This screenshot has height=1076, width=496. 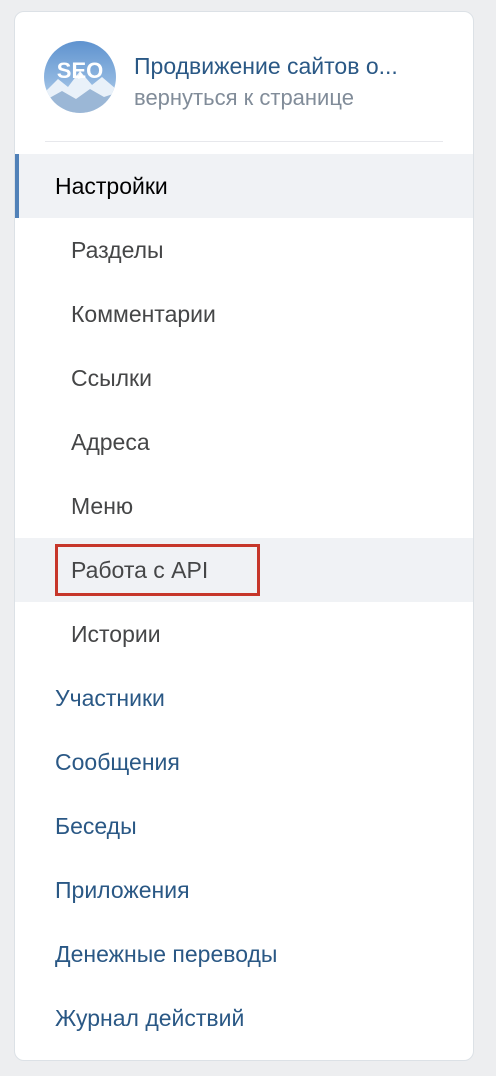 I want to click on back-to-page-link: вернуться к странице, so click(x=244, y=98).